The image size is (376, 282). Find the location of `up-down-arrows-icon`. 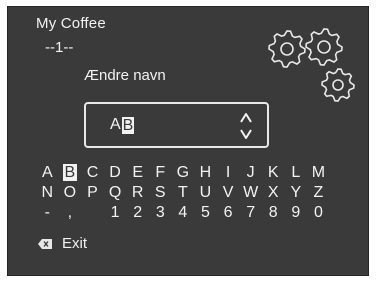

up-down-arrows-icon is located at coordinates (246, 126).